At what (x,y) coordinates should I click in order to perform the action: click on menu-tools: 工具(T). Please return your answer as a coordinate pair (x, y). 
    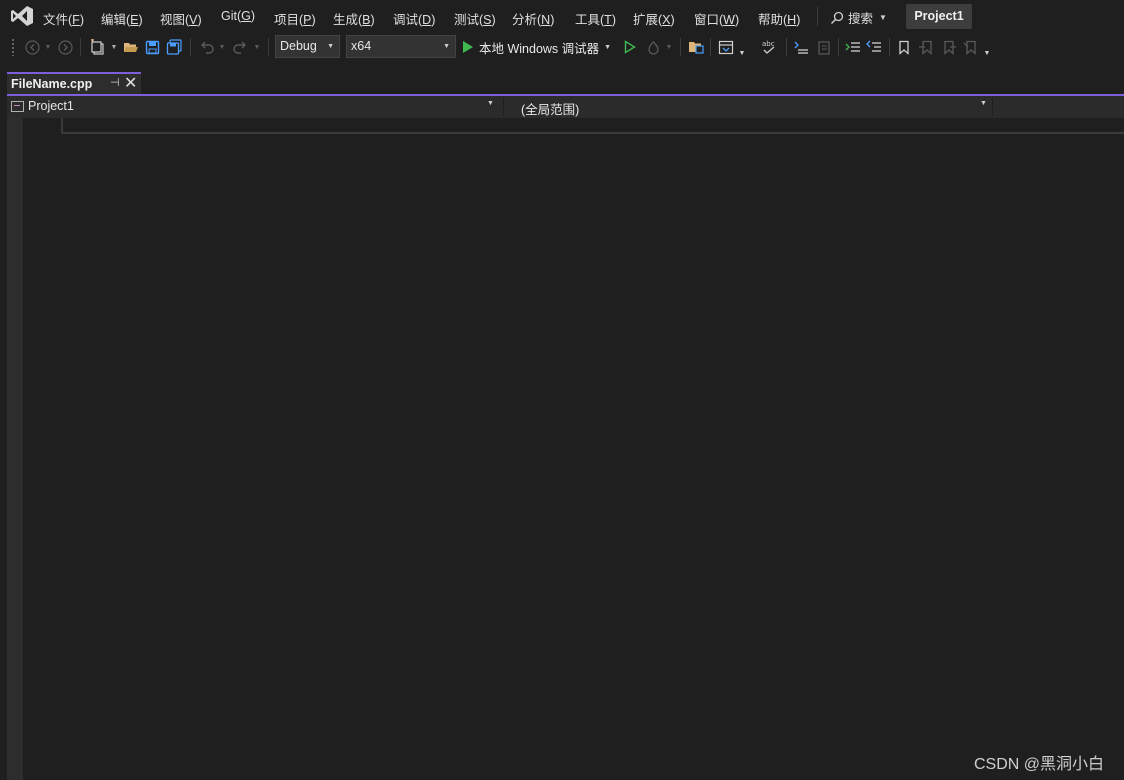
    Looking at the image, I should click on (595, 18).